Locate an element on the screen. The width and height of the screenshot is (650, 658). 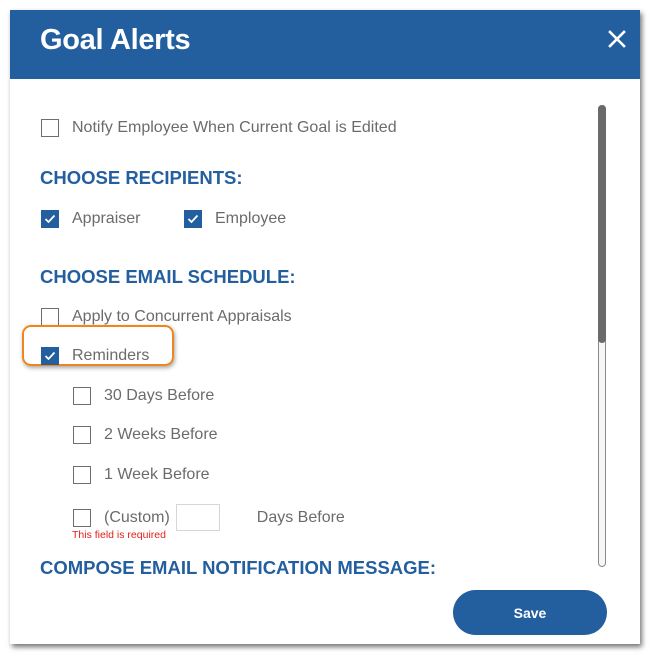
appraiser-label: Appraiser is located at coordinates (106, 218).